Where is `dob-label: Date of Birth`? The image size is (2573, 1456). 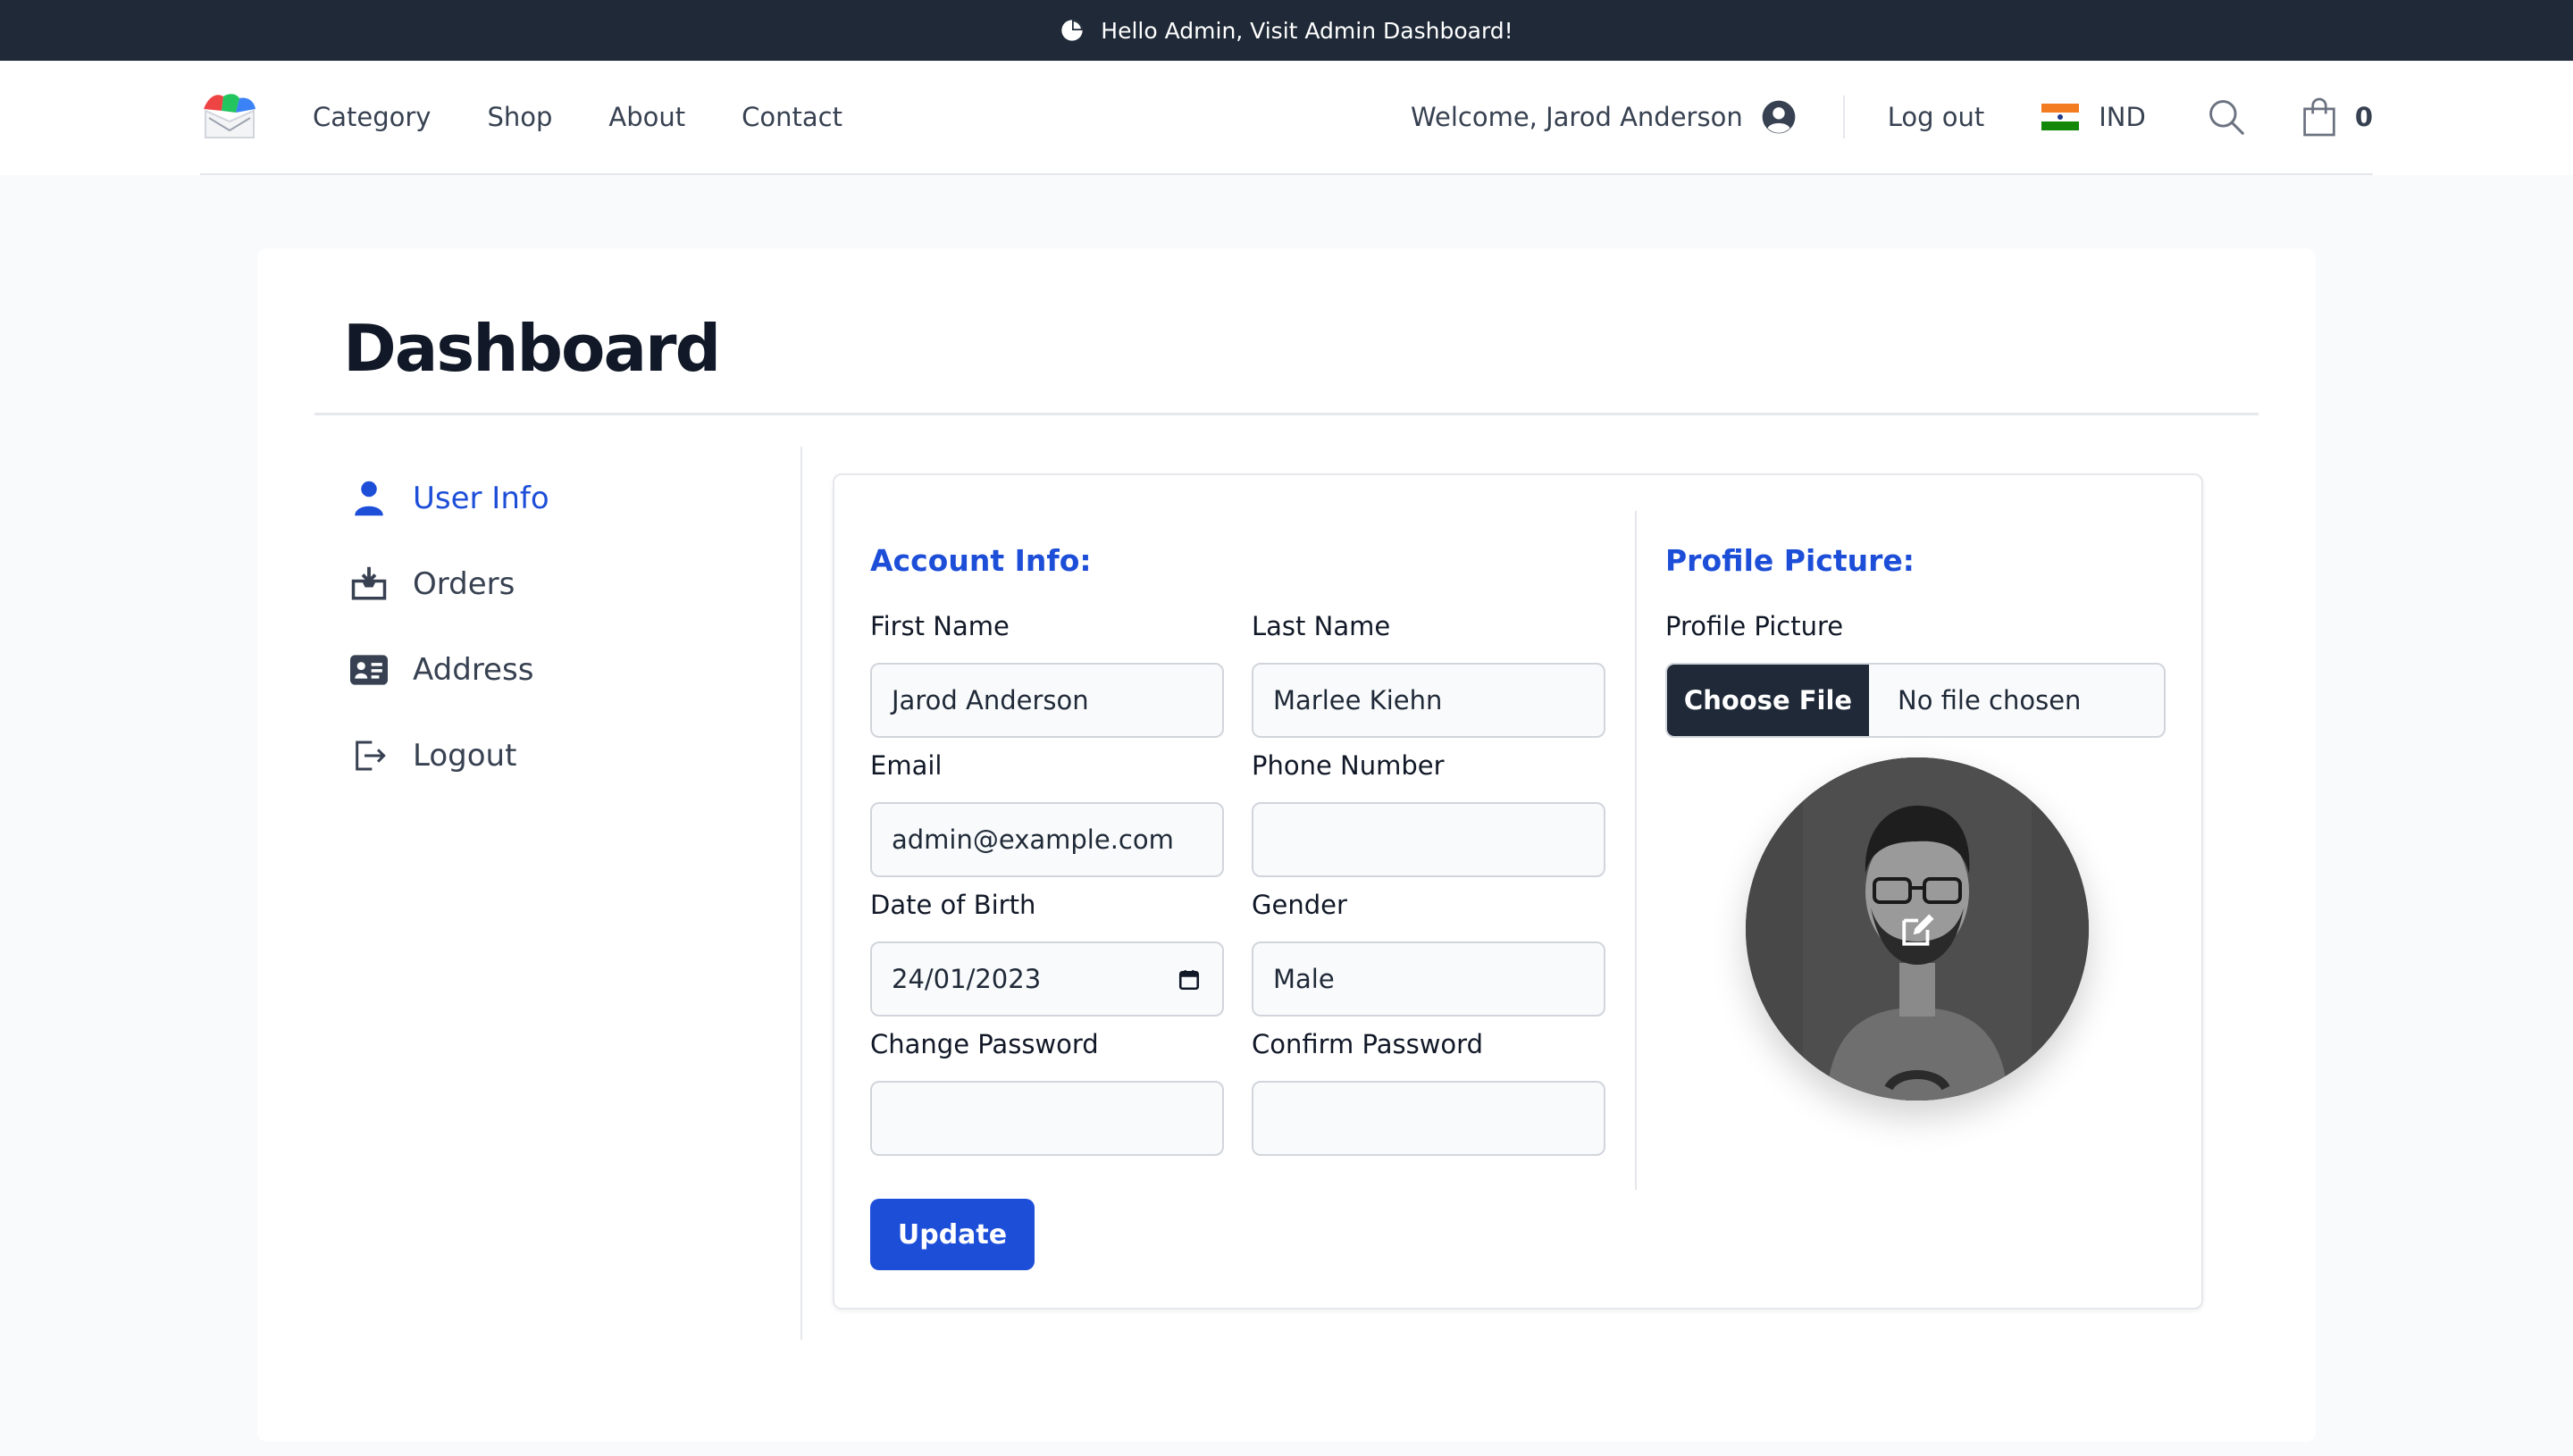 dob-label: Date of Birth is located at coordinates (953, 905).